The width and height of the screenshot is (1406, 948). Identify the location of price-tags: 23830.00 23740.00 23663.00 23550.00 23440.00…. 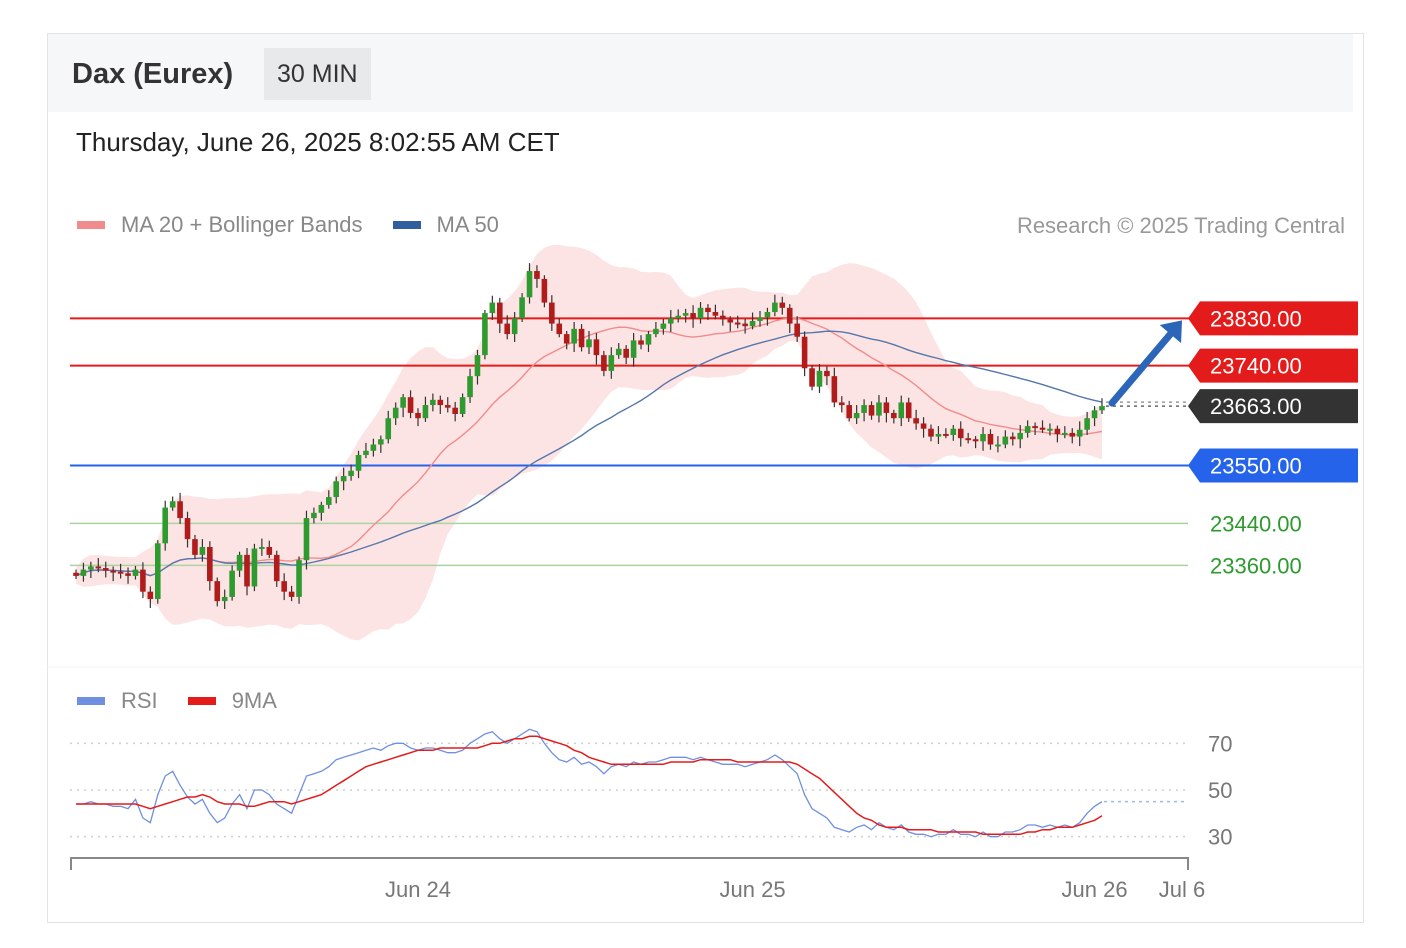
(1273, 439).